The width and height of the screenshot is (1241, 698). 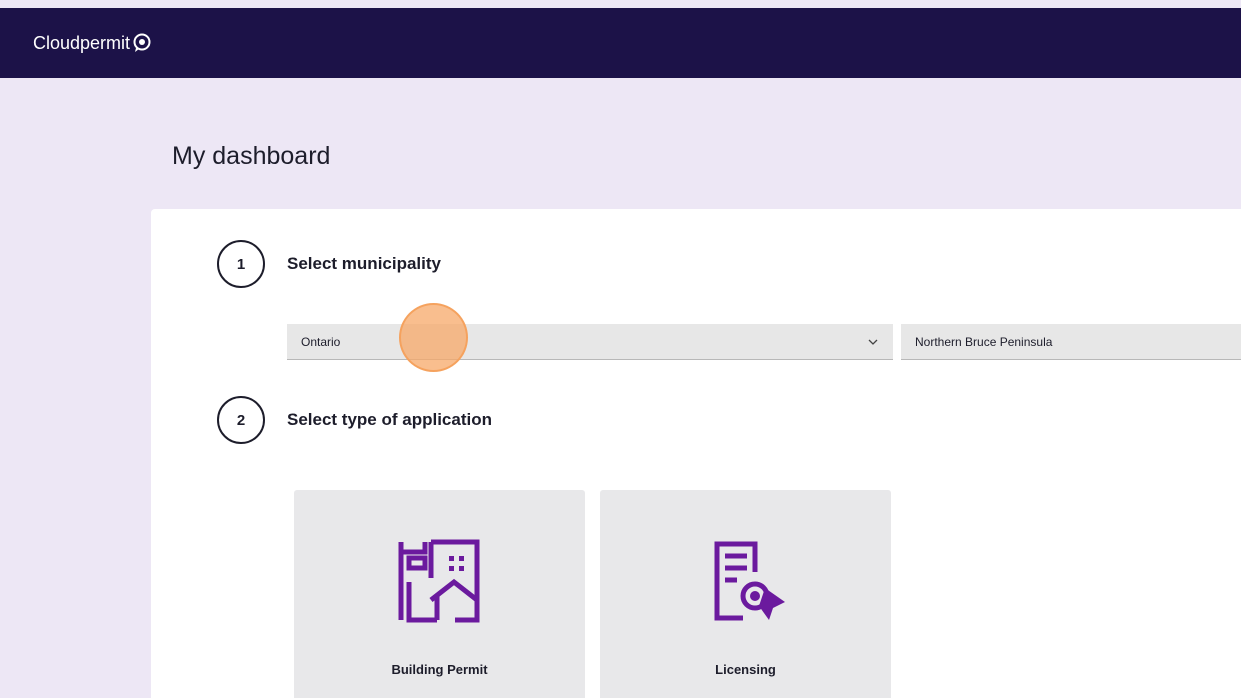 I want to click on cloudpermit-logo-icon, so click(x=142, y=42).